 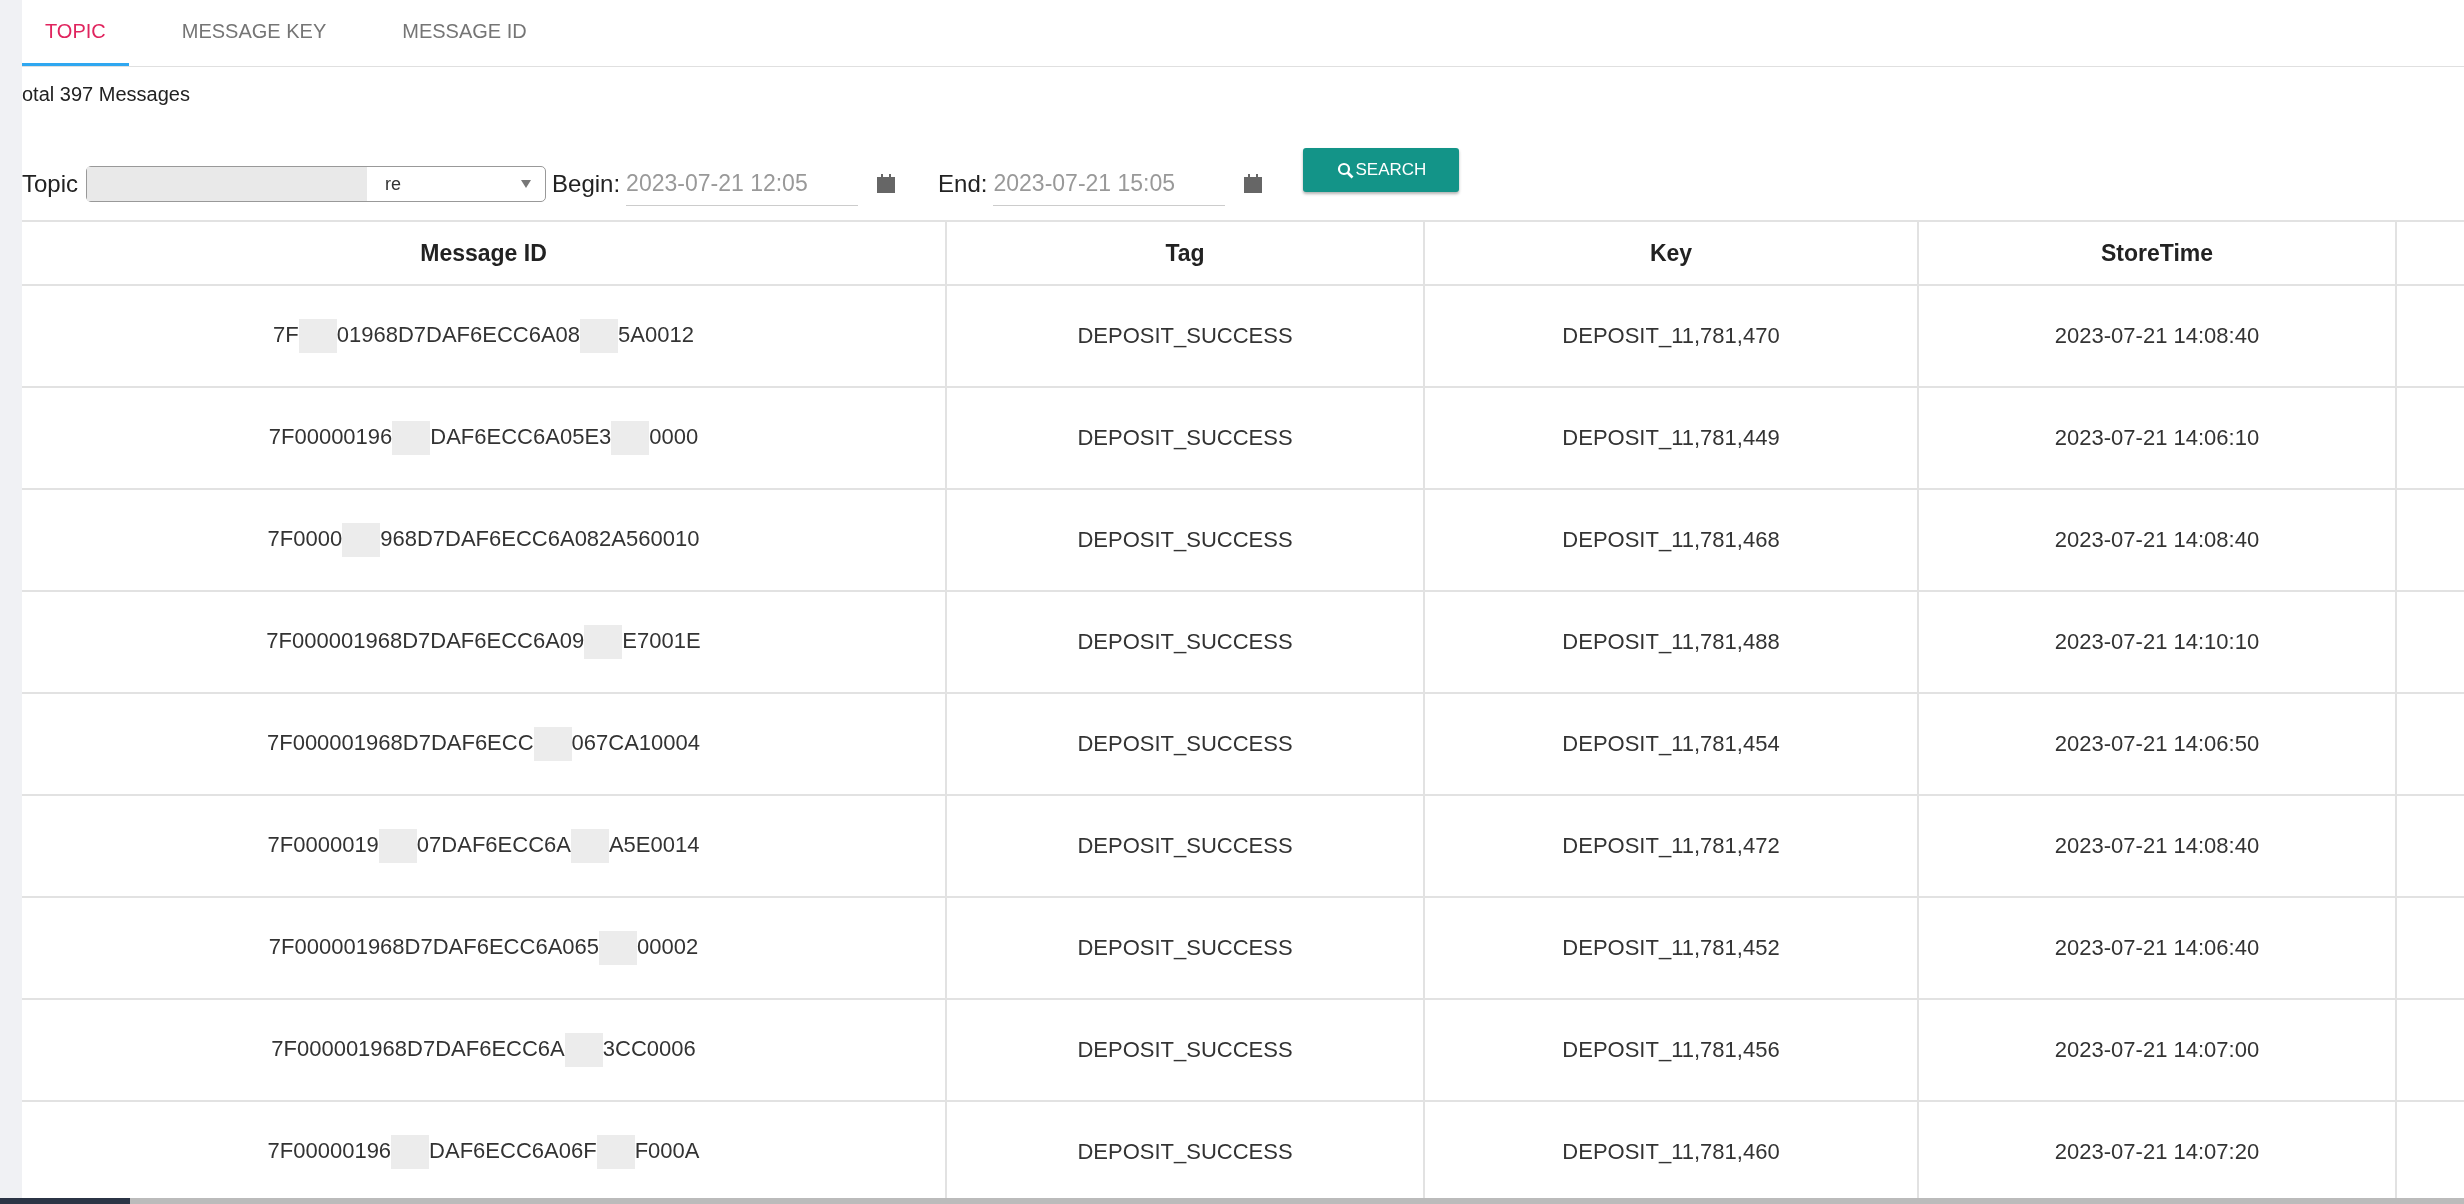 I want to click on tab: MESSAGE KEY, so click(x=254, y=33).